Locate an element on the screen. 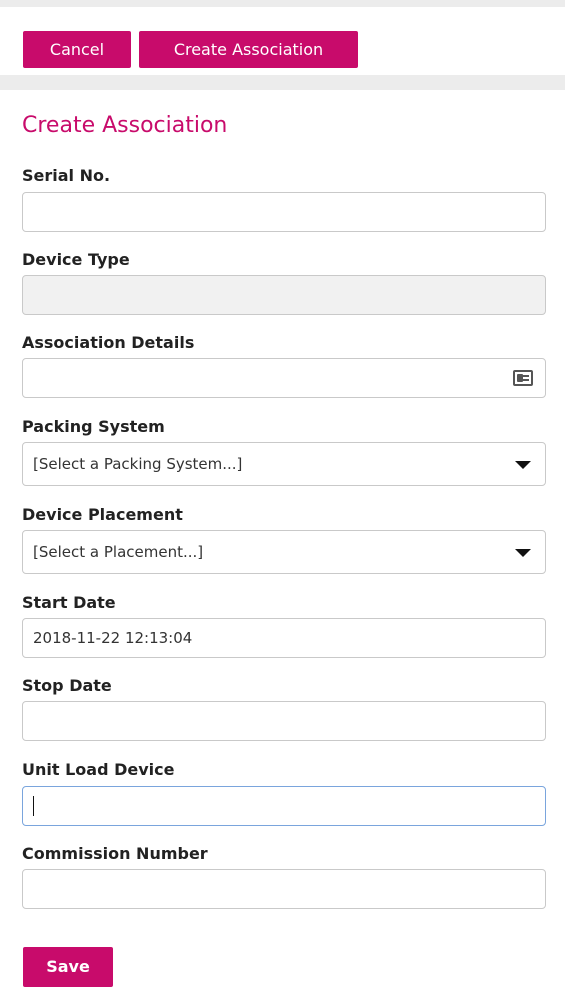 The width and height of the screenshot is (565, 1000). unit-load-device-label: Unit Load Device is located at coordinates (98, 769).